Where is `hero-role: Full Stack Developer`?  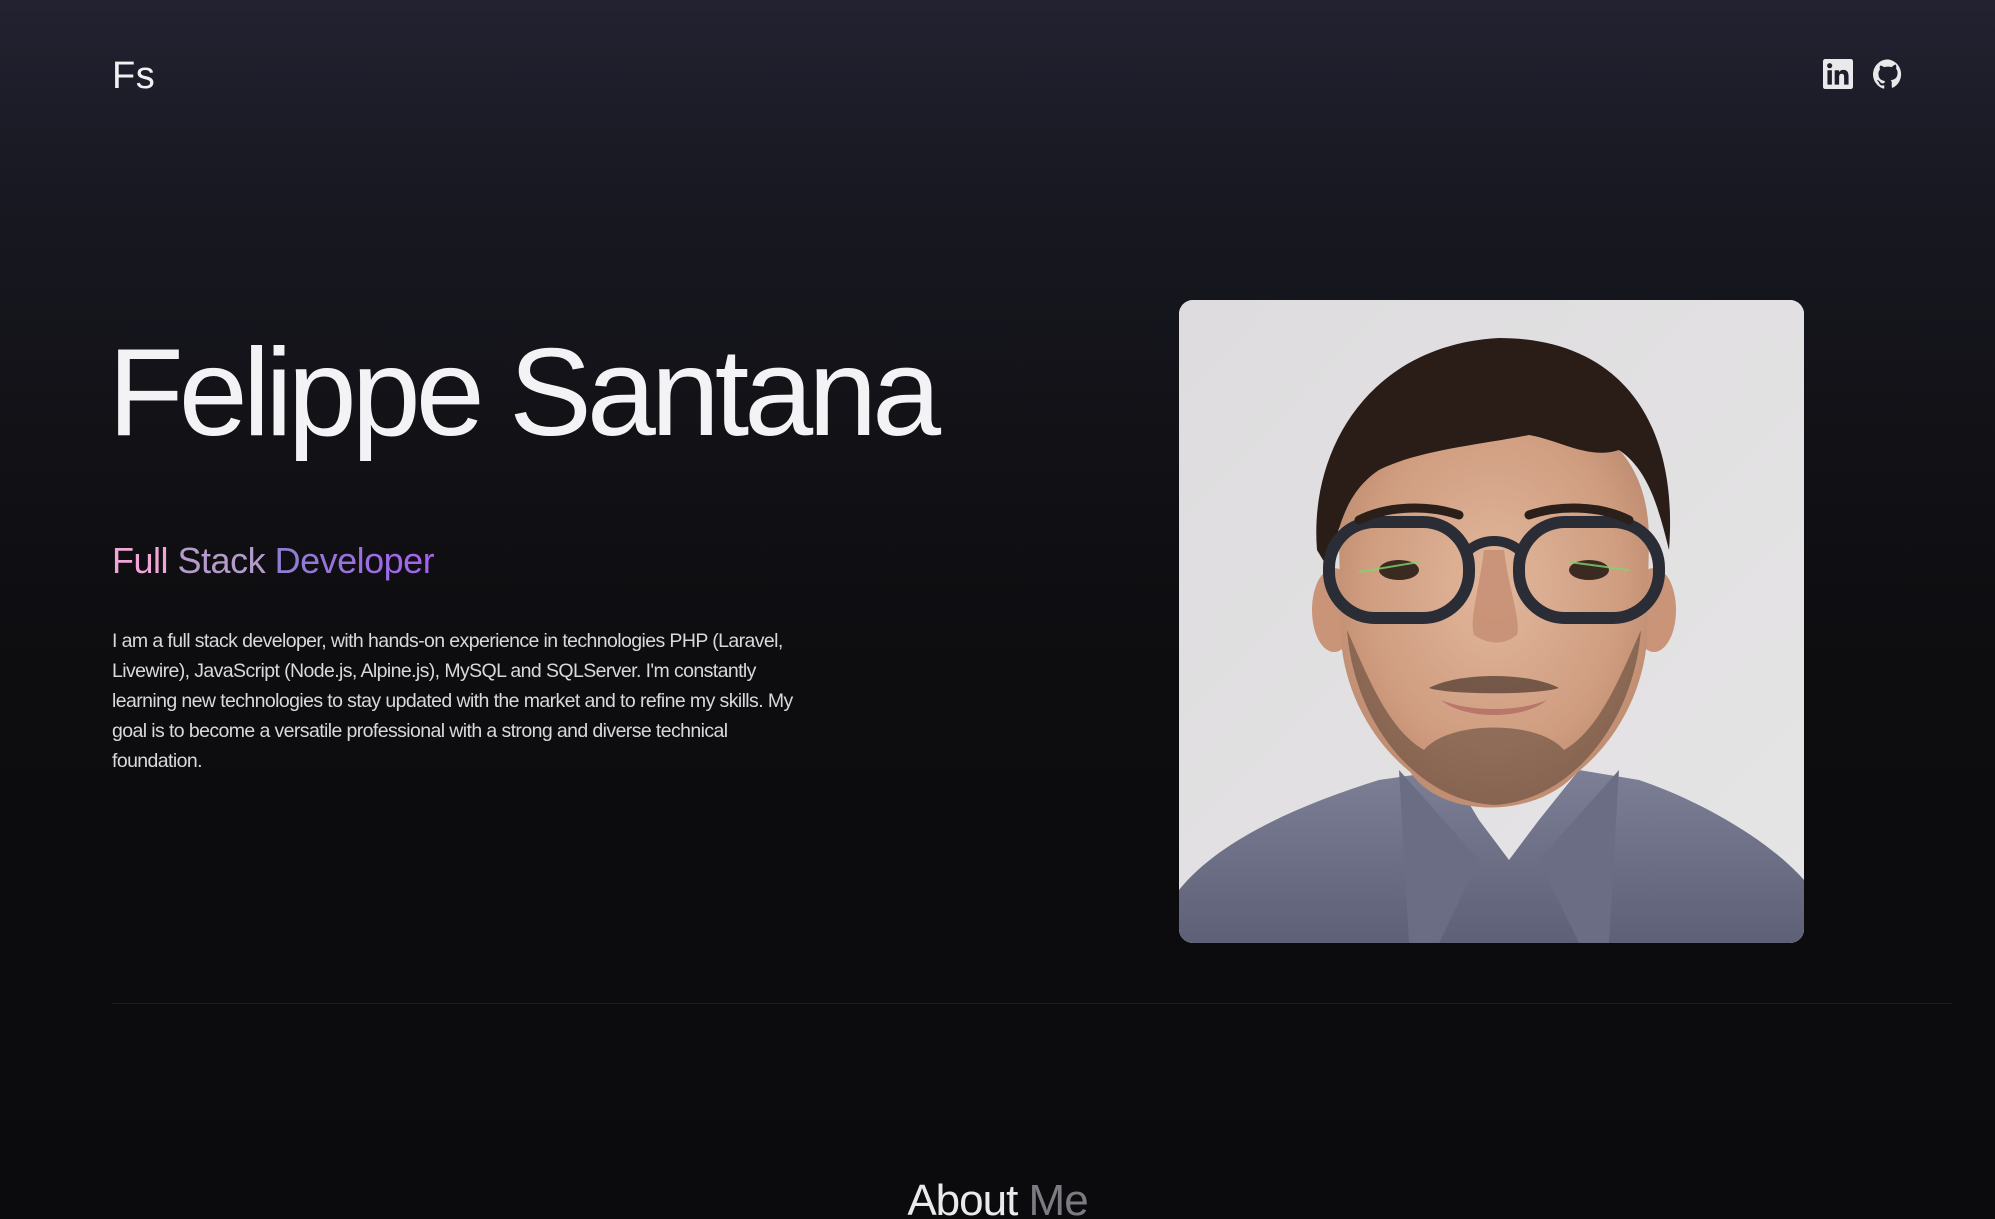
hero-role: Full Stack Developer is located at coordinates (273, 561).